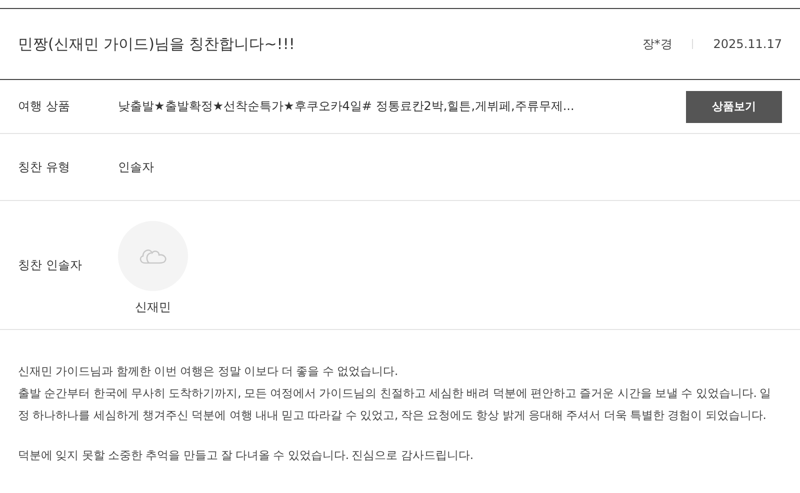  What do you see at coordinates (734, 106) in the screenshot?
I see `view-product-button: 상품보기` at bounding box center [734, 106].